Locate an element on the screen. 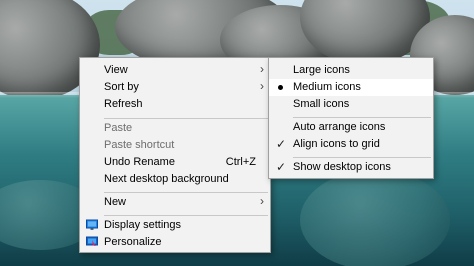 The height and width of the screenshot is (266, 474). submenu-item-align-icons-to-grid: ✓ Align icons to grid is located at coordinates (351, 144).